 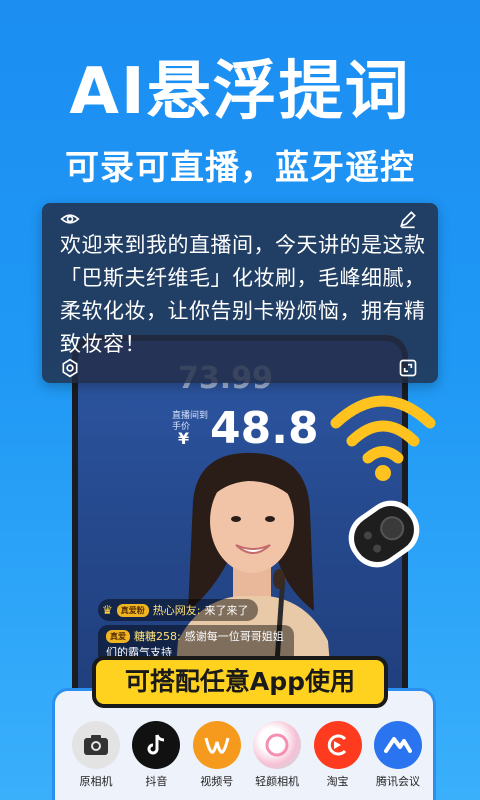 I want to click on app-item-douyin: 抖音, so click(x=156, y=755).